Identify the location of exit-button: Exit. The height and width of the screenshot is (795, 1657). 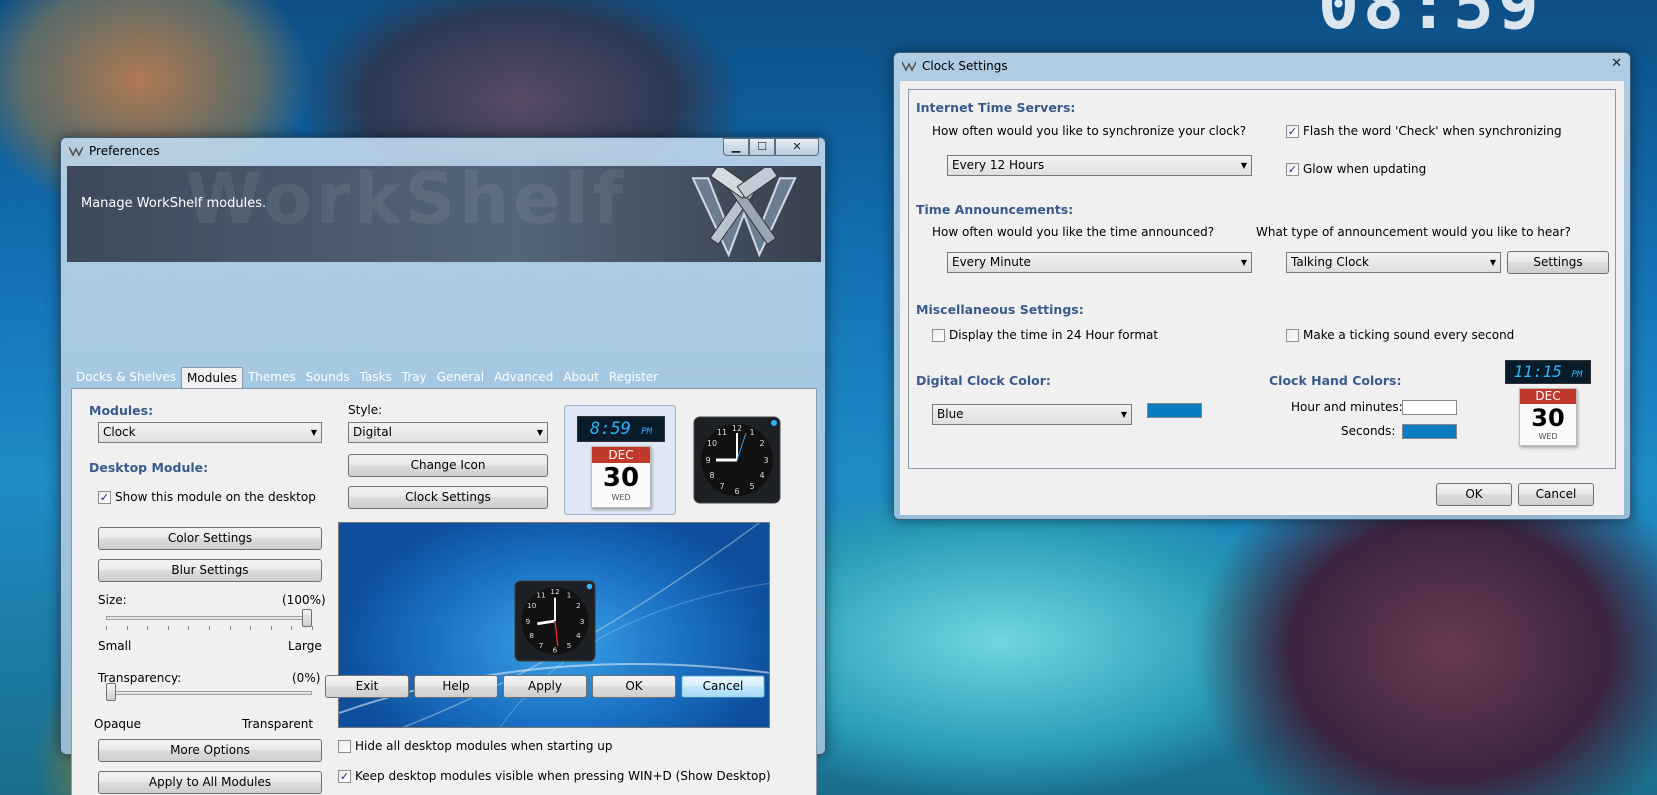
(367, 686).